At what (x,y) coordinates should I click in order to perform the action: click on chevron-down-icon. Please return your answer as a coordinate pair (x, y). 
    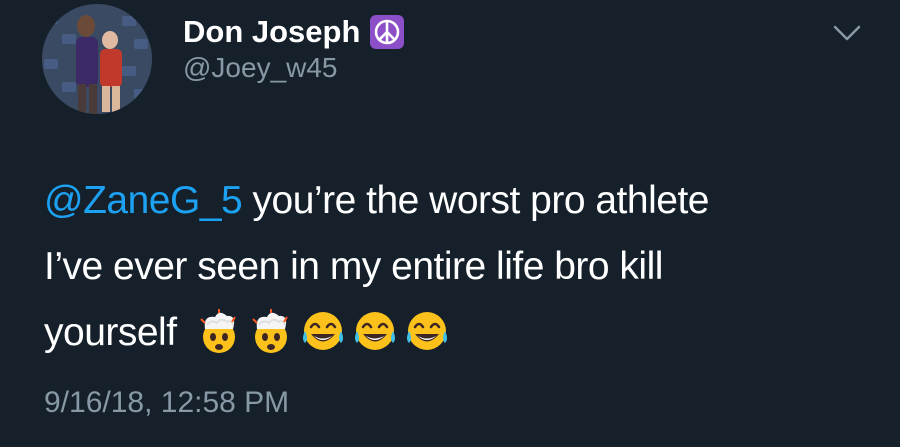
    Looking at the image, I should click on (847, 33).